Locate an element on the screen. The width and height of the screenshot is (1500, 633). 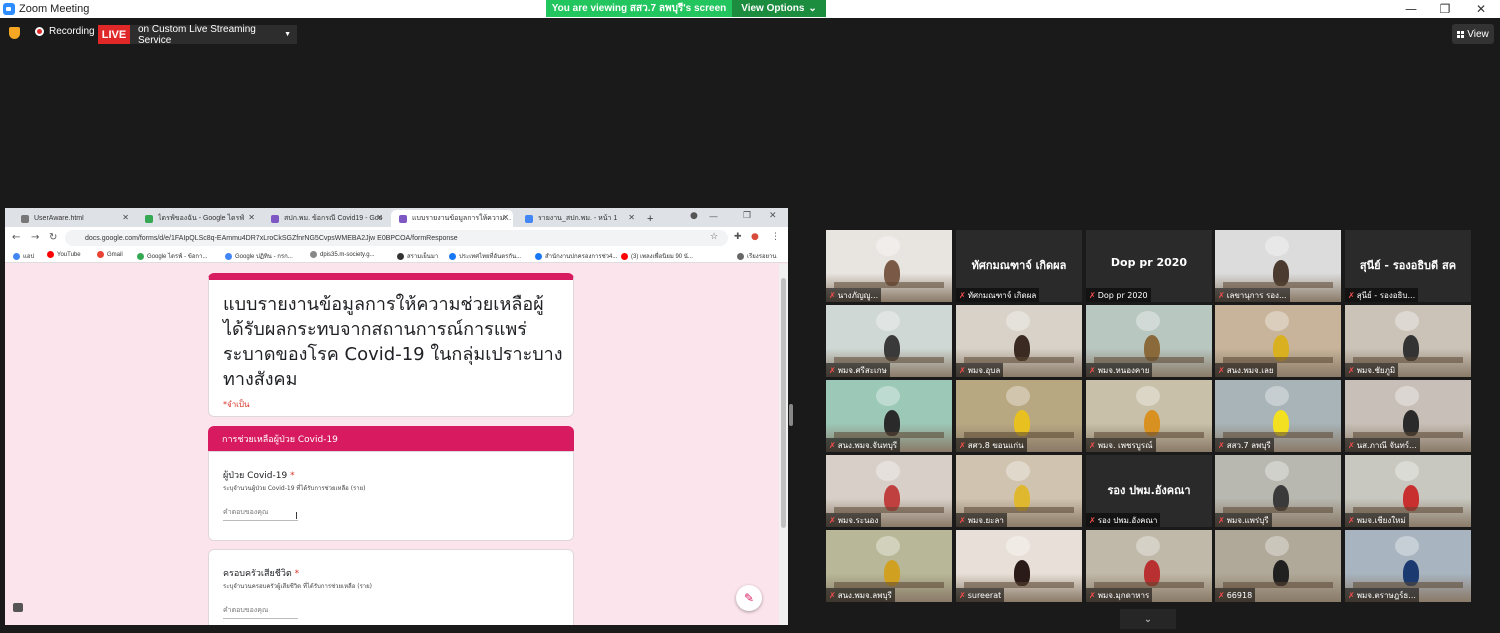
browser-tab: รายงาน_สปก.พม. - หน้า 1 ✕ is located at coordinates (578, 218).